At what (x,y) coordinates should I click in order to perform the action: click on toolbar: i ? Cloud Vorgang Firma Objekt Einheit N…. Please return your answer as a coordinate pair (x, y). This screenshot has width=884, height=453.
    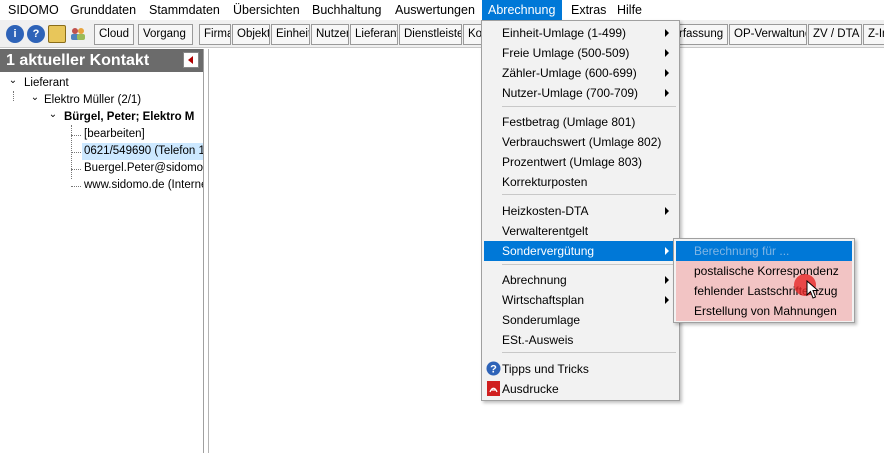
    Looking at the image, I should click on (442, 34).